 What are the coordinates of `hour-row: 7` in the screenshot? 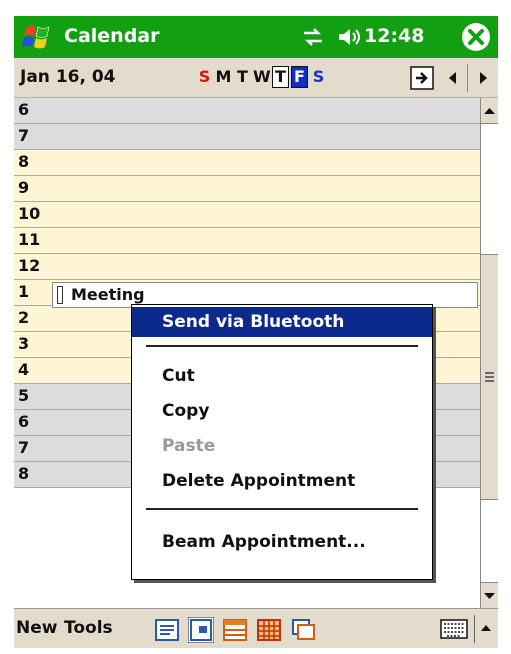 It's located at (247, 137).